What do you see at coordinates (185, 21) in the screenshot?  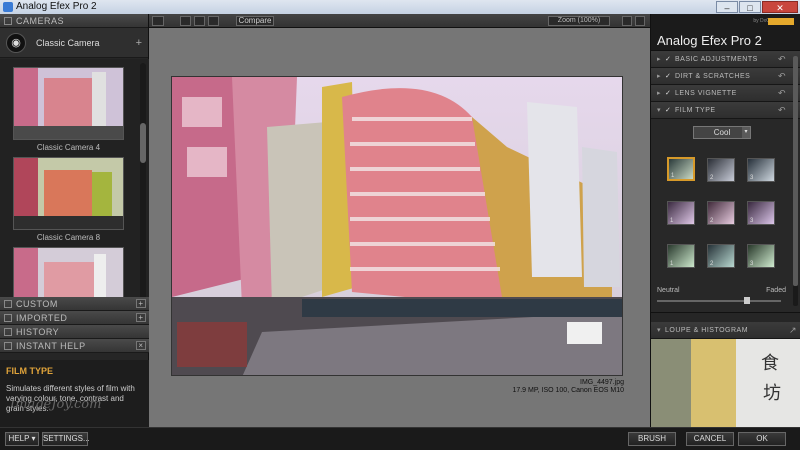 I see `single-view-icon` at bounding box center [185, 21].